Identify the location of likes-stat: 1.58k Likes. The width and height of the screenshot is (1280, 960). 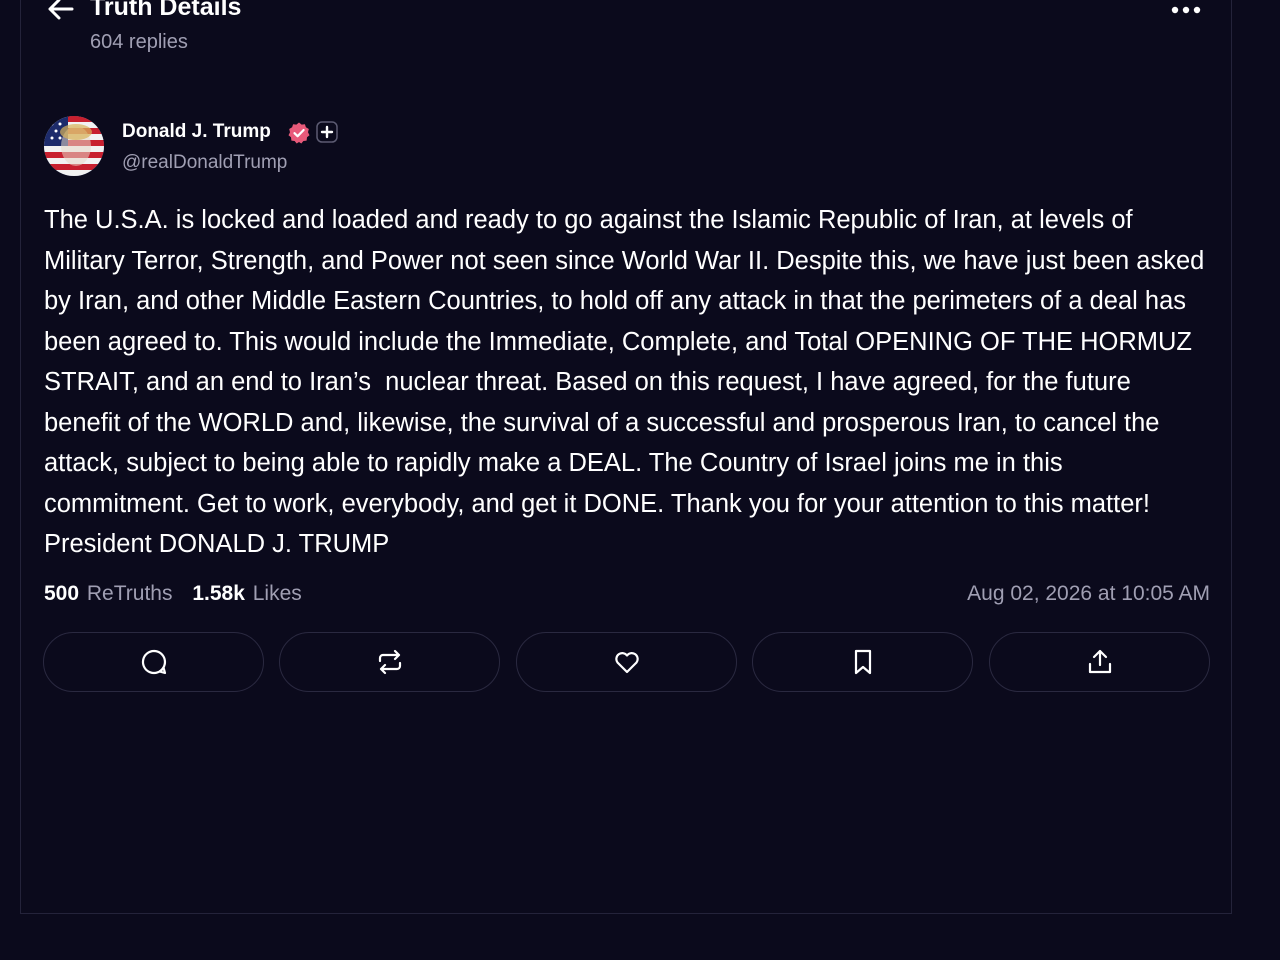
(246, 594).